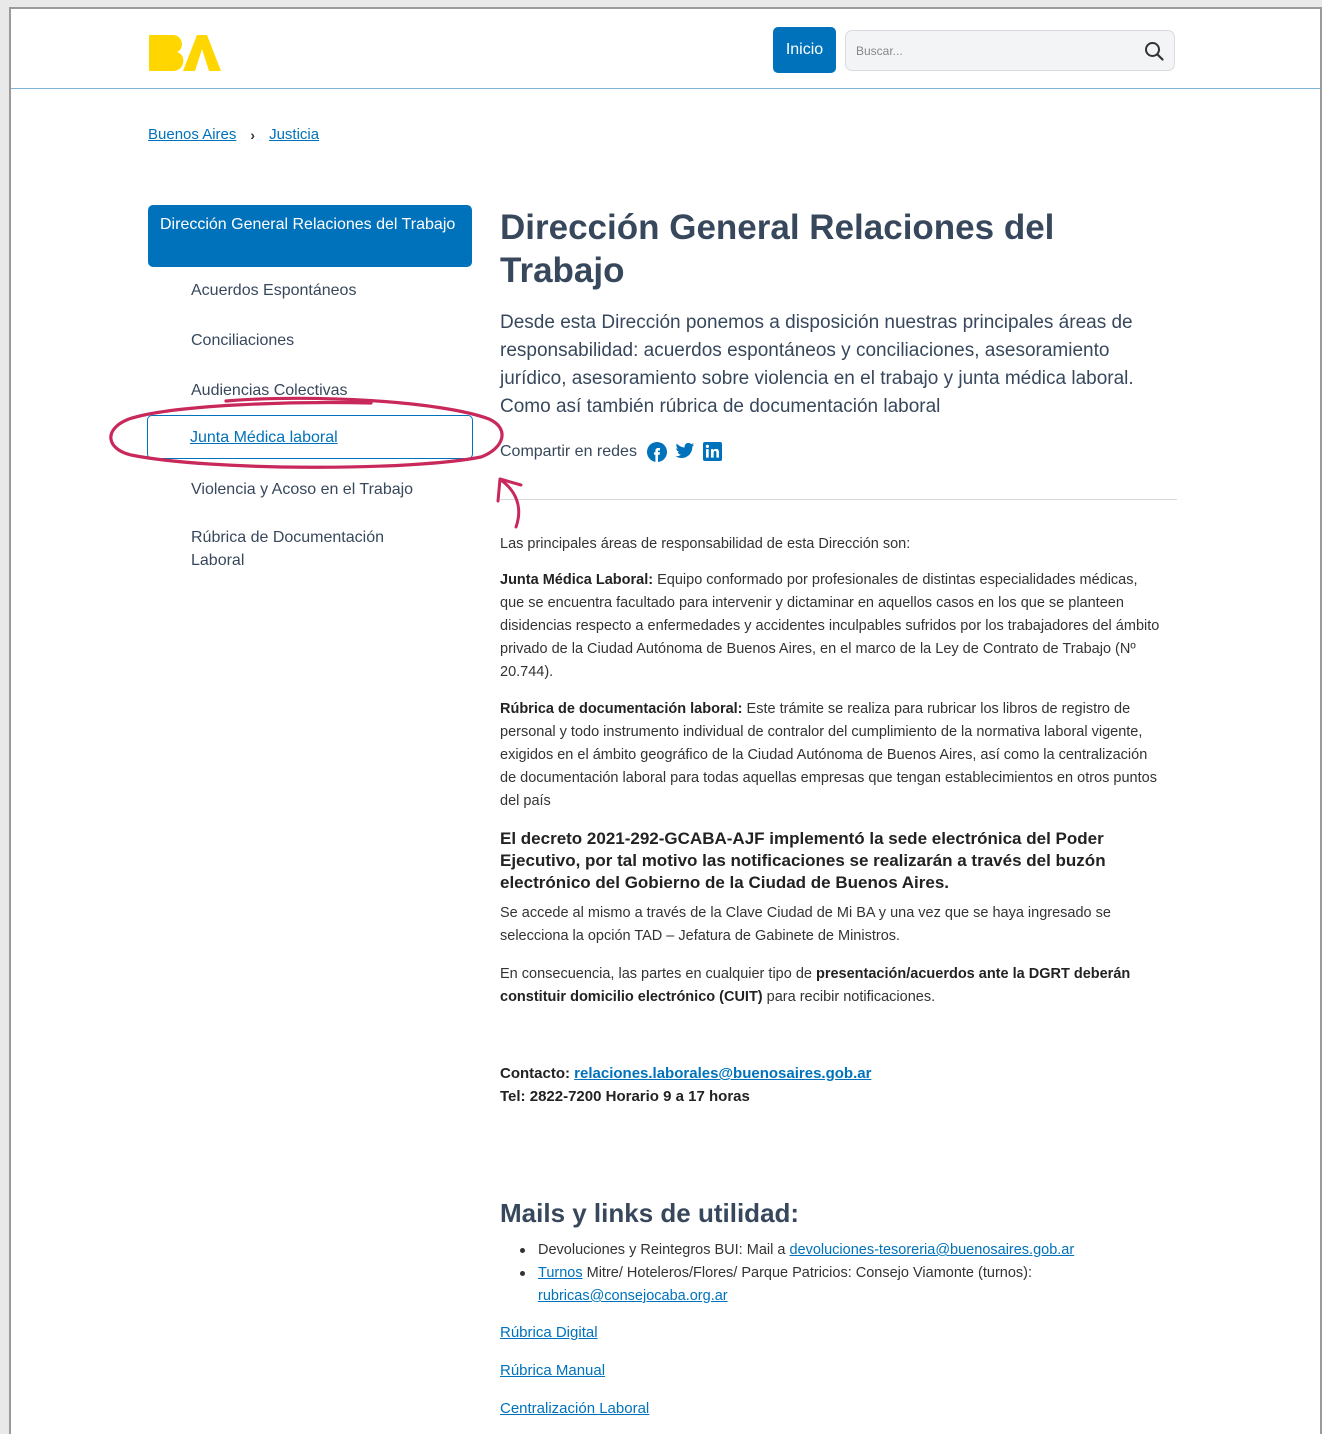 This screenshot has height=1434, width=1322. I want to click on mails-title: Mails y links de utilidad:, so click(650, 1213).